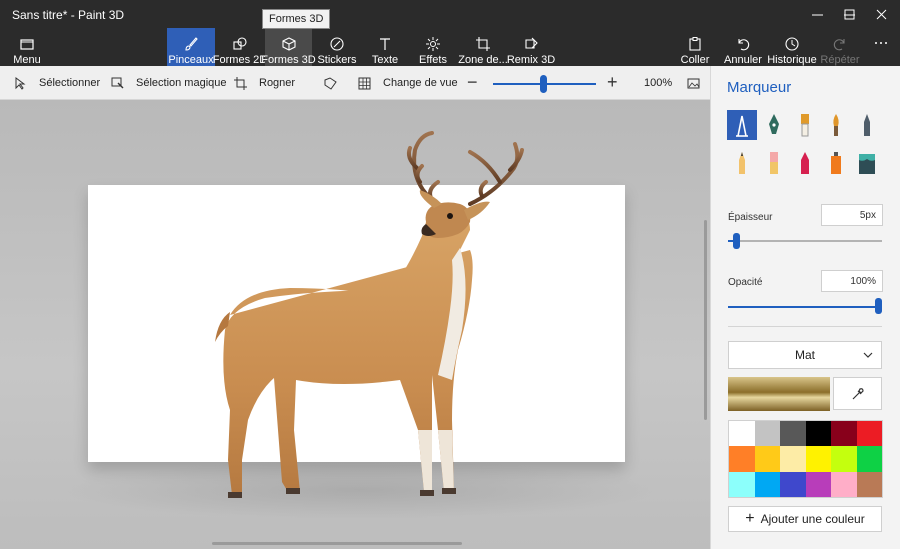 The width and height of the screenshot is (900, 549). What do you see at coordinates (881, 39) in the screenshot?
I see `more-icon` at bounding box center [881, 39].